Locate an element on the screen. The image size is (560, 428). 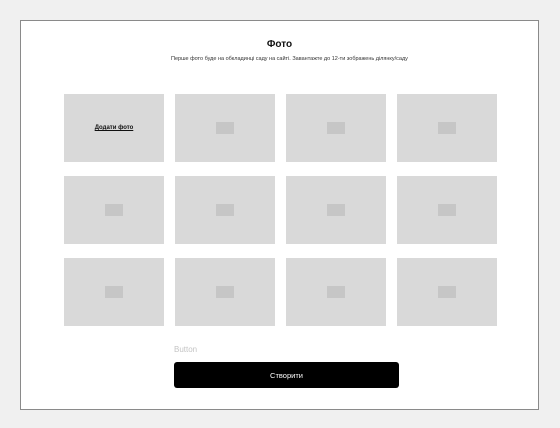
add-photo-tile: Додати фото is located at coordinates (114, 128).